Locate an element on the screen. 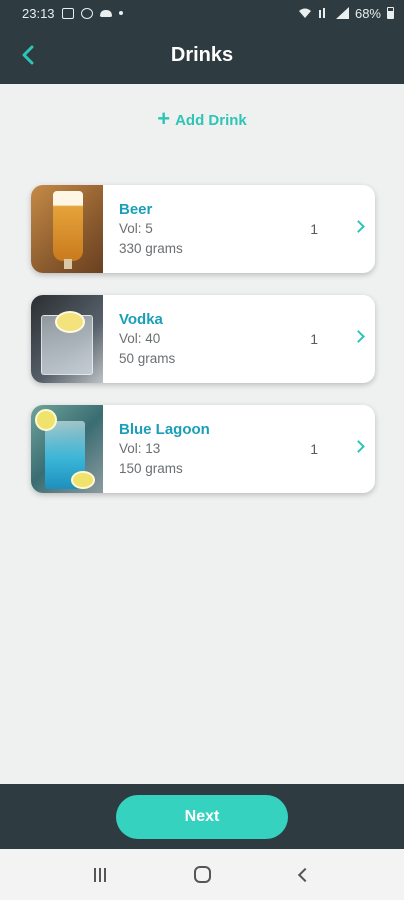 This screenshot has height=900, width=404. bottom-action-bar: Next is located at coordinates (202, 816).